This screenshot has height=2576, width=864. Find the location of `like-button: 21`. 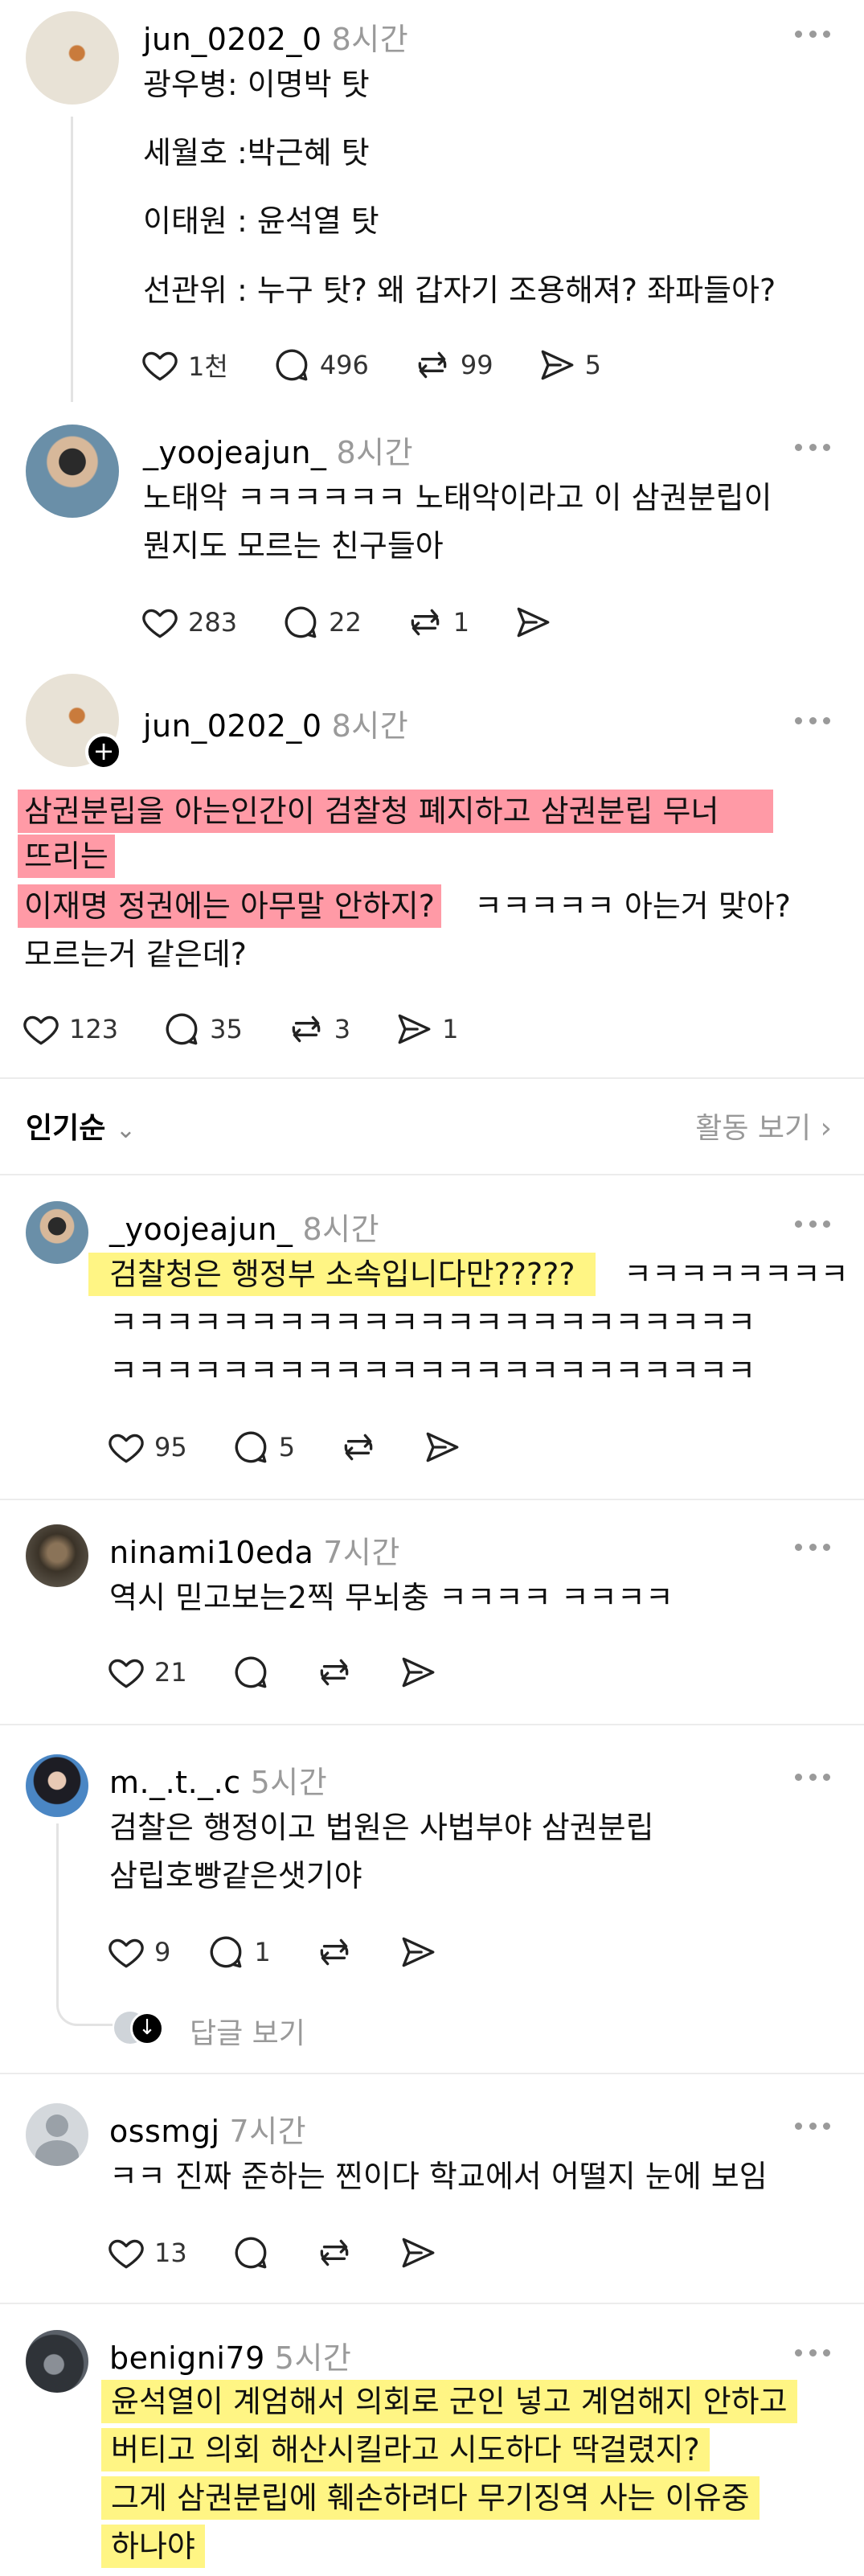

like-button: 21 is located at coordinates (146, 1672).